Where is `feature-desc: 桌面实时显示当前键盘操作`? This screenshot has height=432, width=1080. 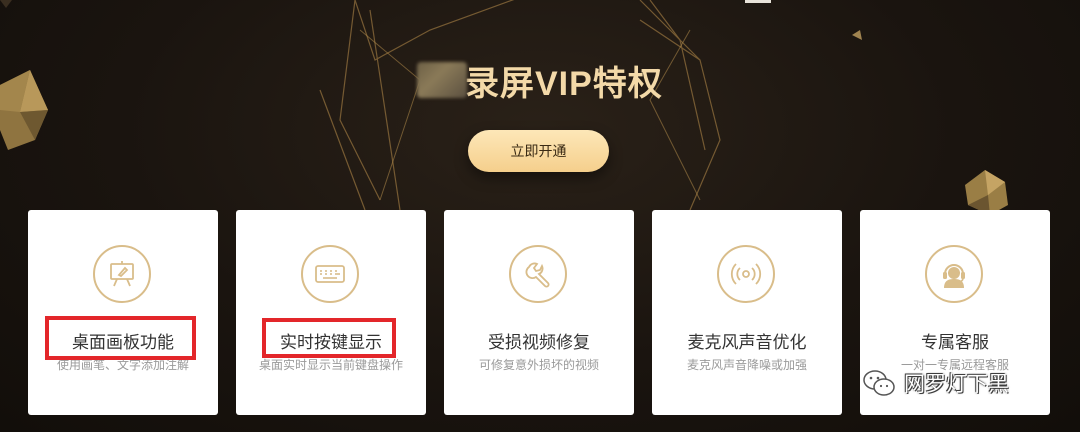
feature-desc: 桌面实时显示当前键盘操作 is located at coordinates (330, 365).